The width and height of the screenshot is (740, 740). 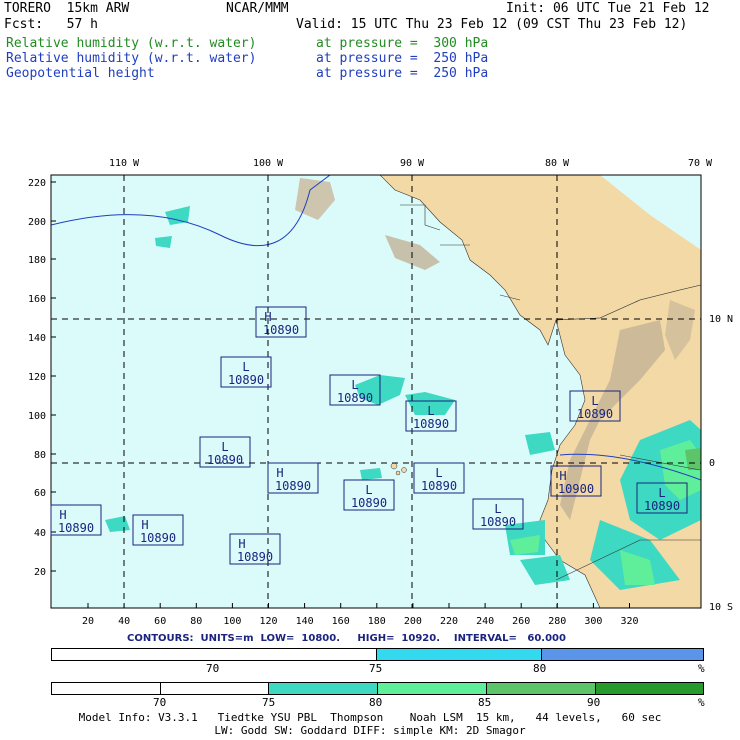 What do you see at coordinates (124, 163) in the screenshot?
I see `longitude-label: 110 W` at bounding box center [124, 163].